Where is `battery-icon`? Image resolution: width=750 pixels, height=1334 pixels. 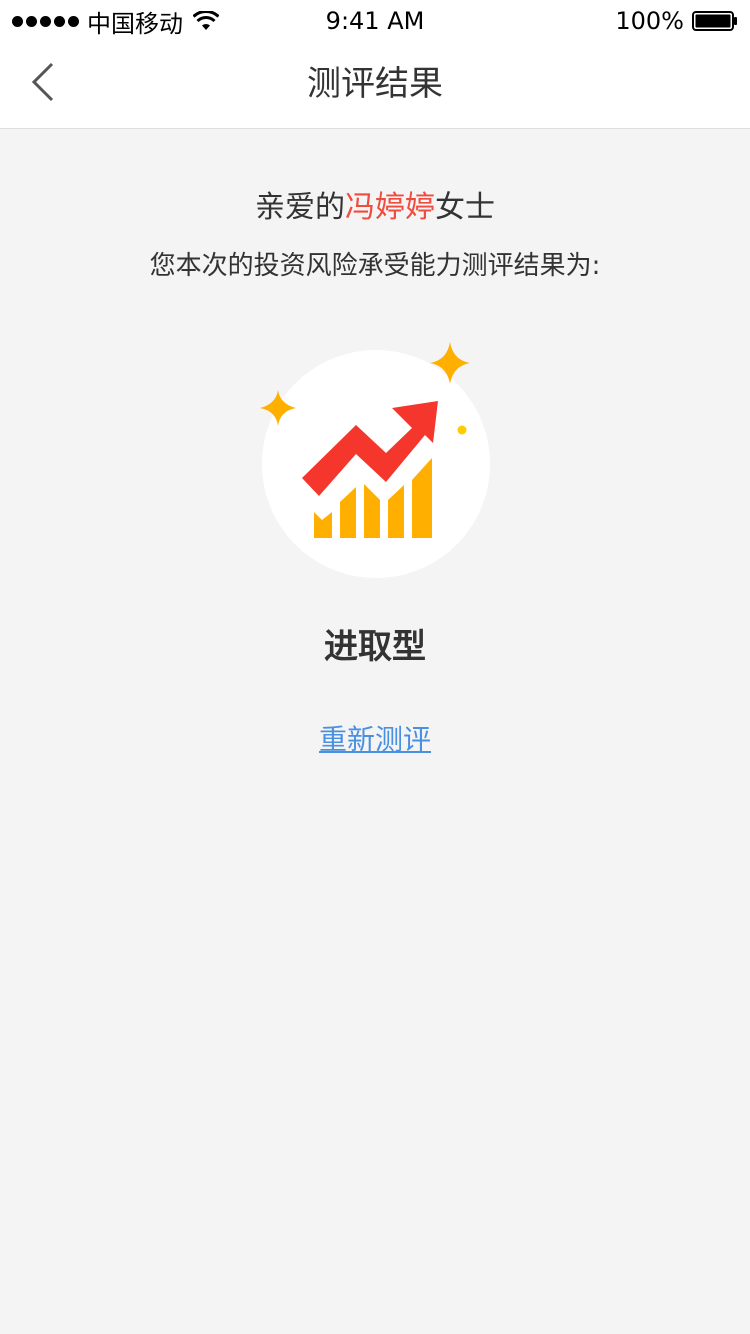
battery-icon is located at coordinates (714, 21).